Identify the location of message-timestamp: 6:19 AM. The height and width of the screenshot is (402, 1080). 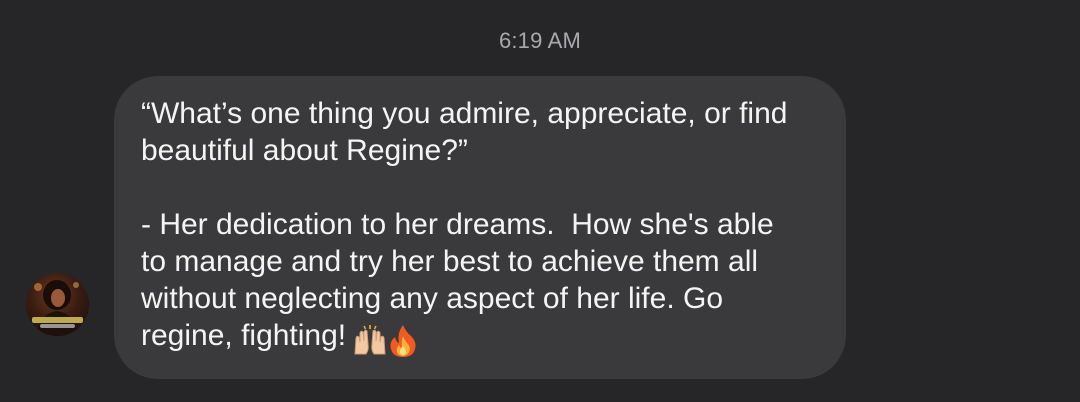
(540, 40).